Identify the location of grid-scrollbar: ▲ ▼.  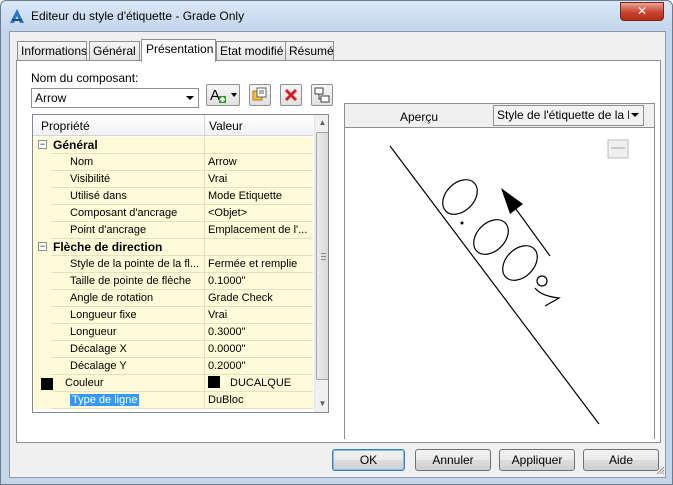
(321, 263).